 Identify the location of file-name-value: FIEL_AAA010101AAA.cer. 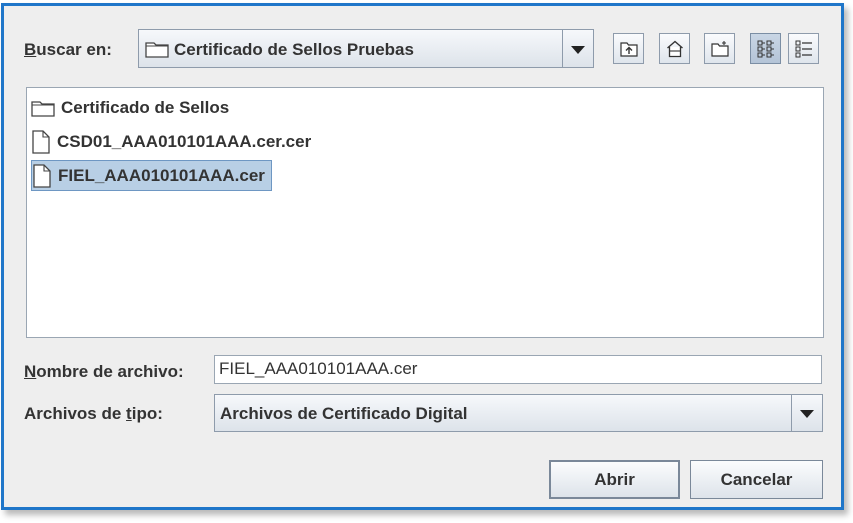
(318, 368).